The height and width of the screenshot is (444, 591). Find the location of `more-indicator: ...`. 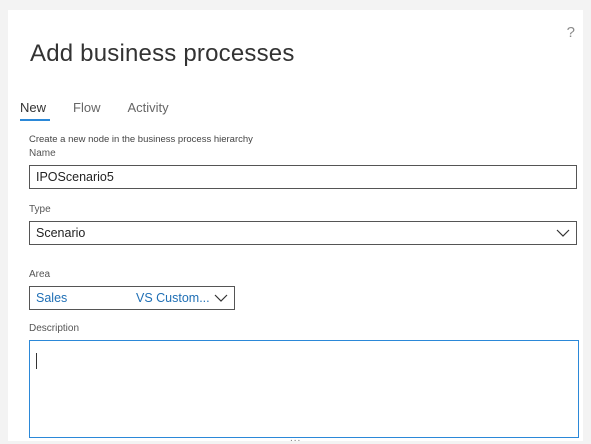

more-indicator: ... is located at coordinates (295, 438).